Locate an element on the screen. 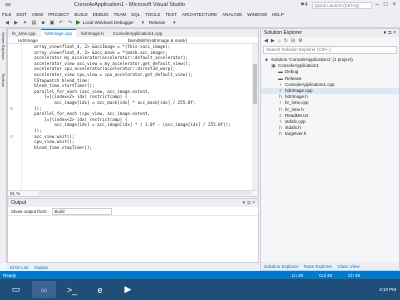 The image size is (400, 300). minimize-button: – is located at coordinates (377, 5).